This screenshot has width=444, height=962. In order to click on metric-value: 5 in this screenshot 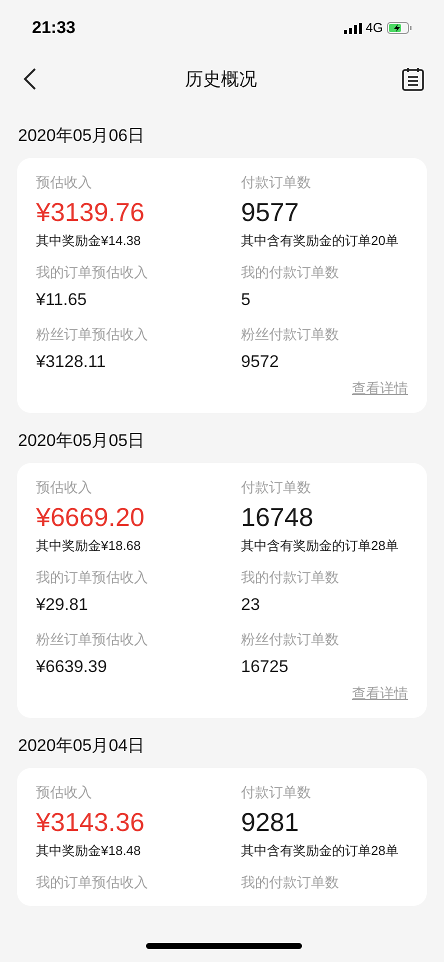, I will do `click(246, 300)`.